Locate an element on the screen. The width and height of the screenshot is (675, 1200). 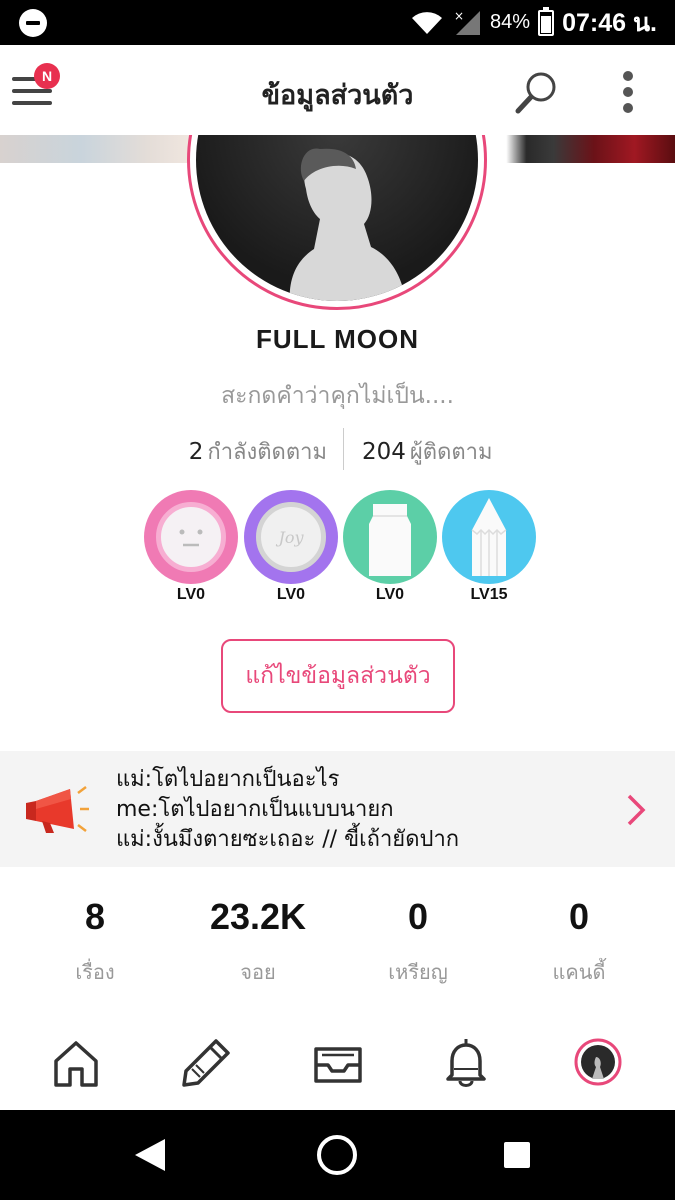
nav-notifications is located at coordinates (466, 1063).